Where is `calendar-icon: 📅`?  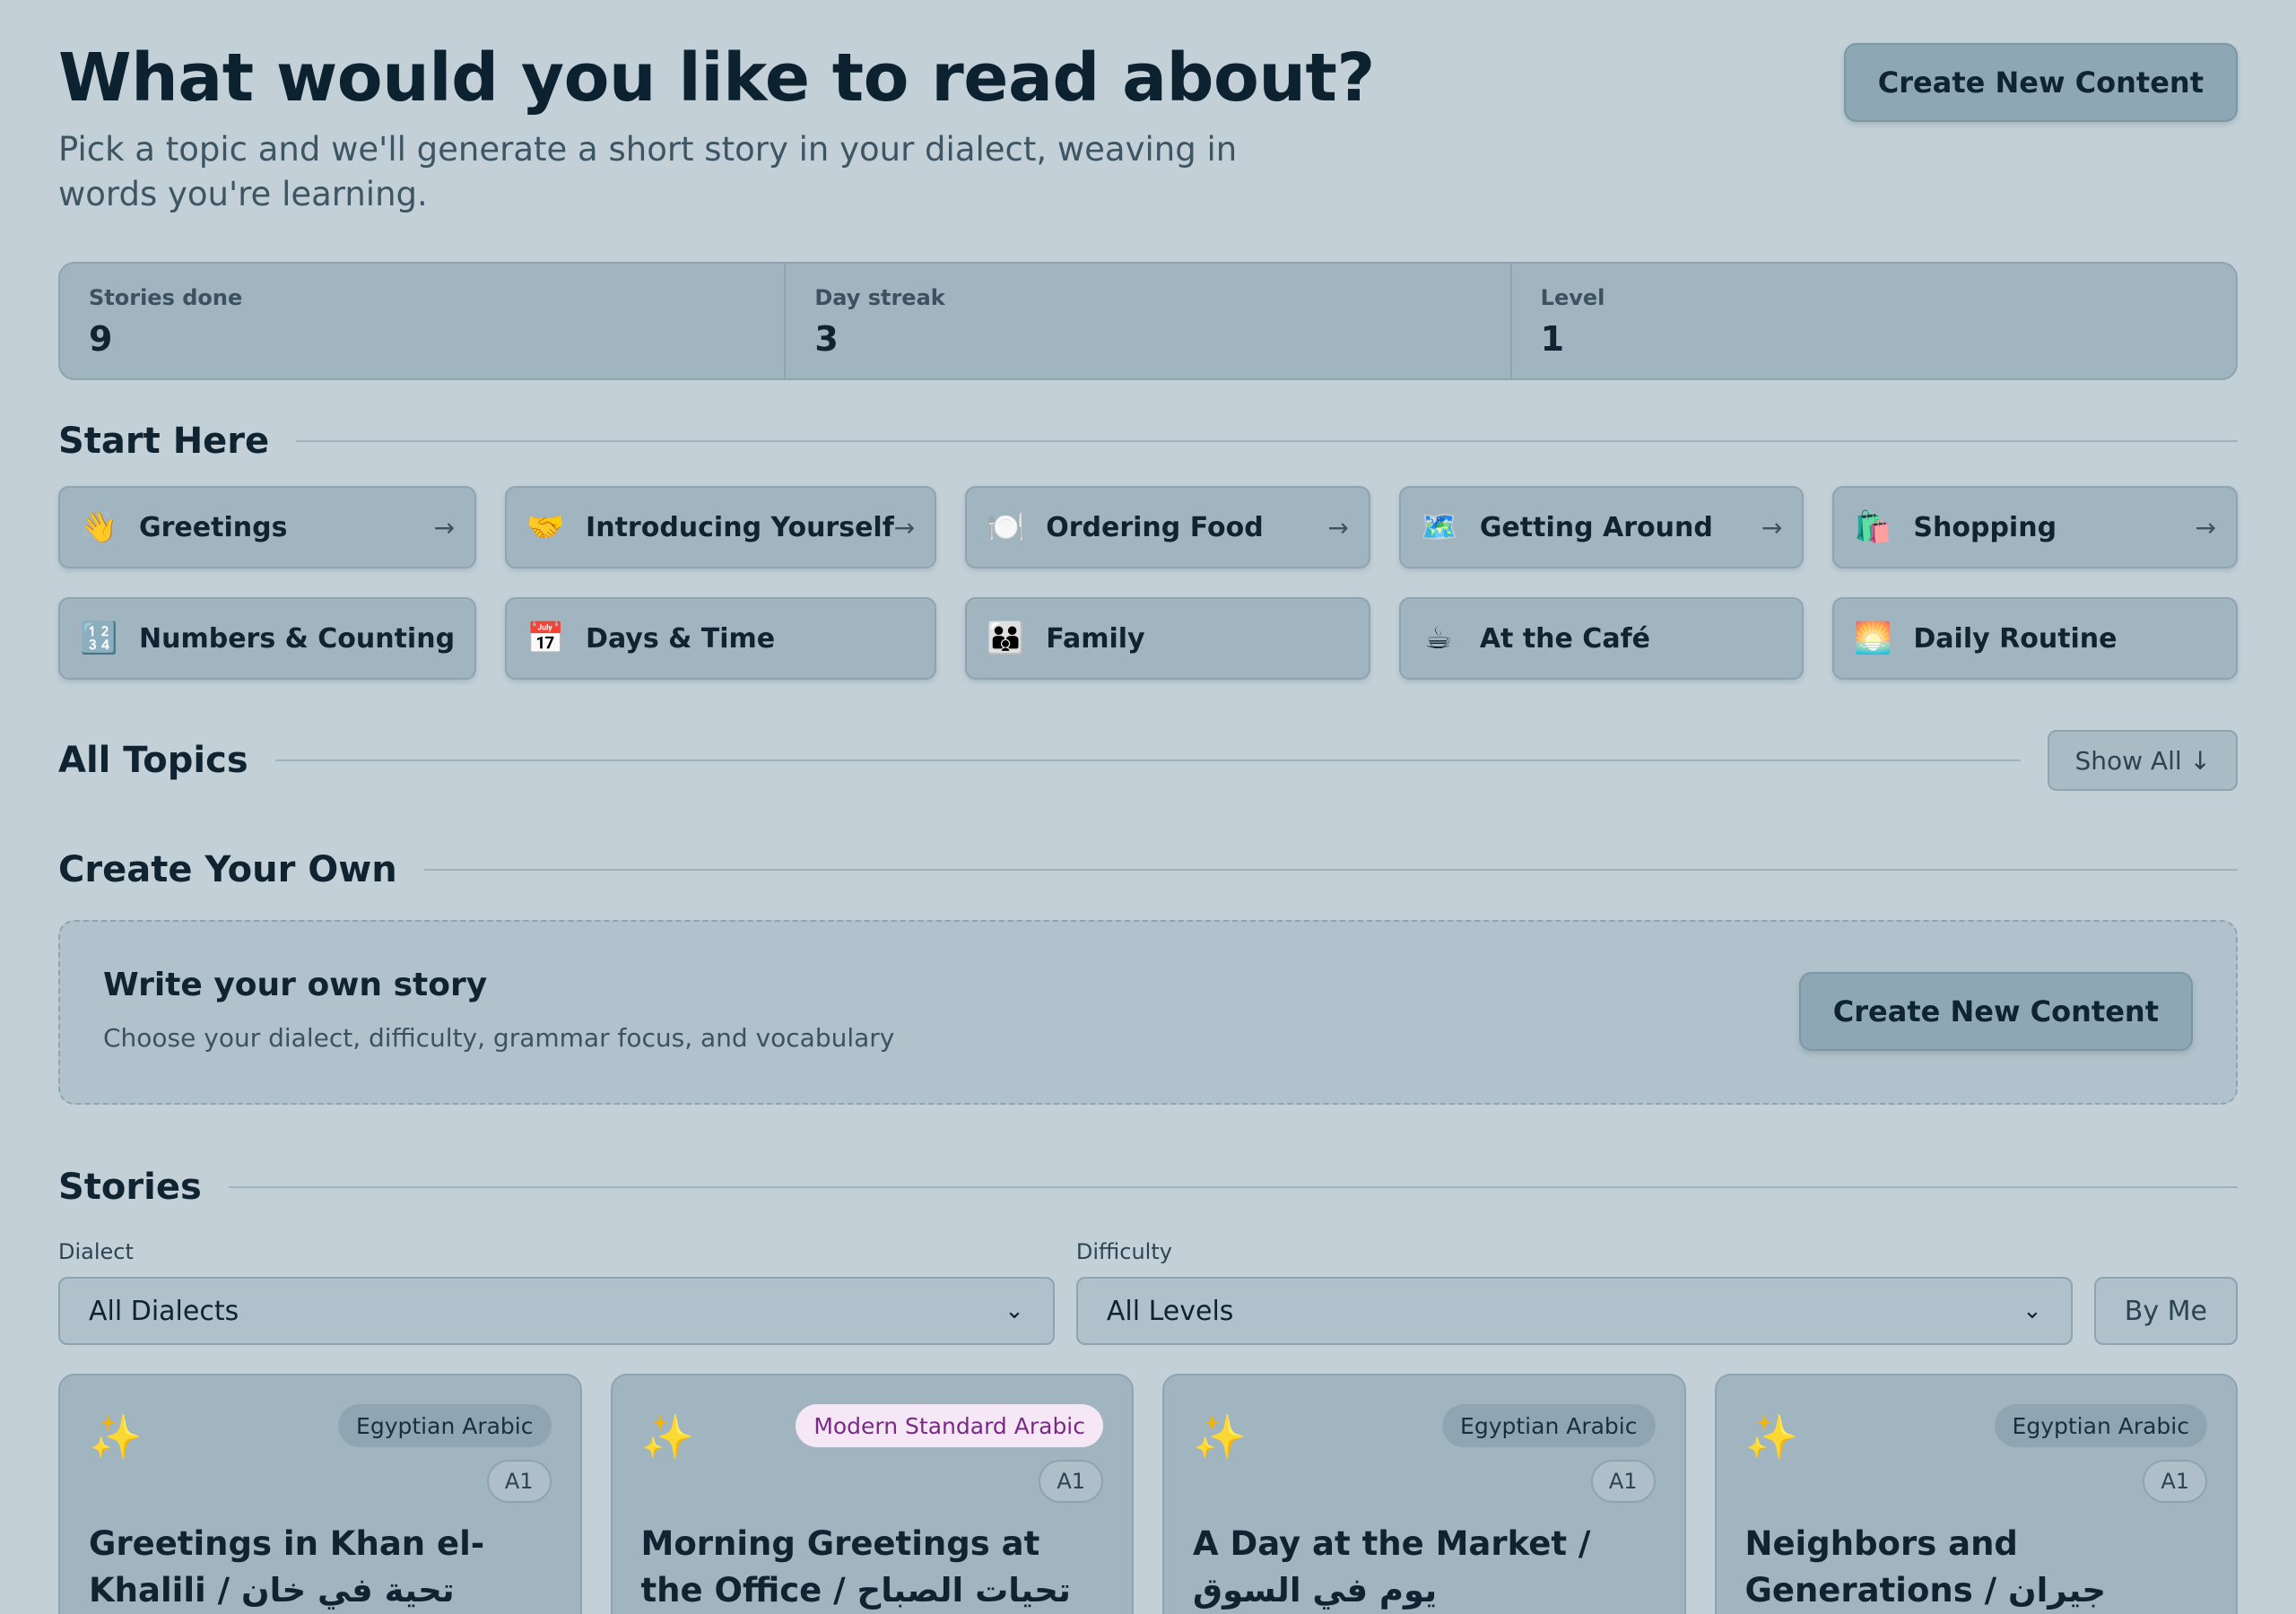
calendar-icon: 📅 is located at coordinates (545, 638).